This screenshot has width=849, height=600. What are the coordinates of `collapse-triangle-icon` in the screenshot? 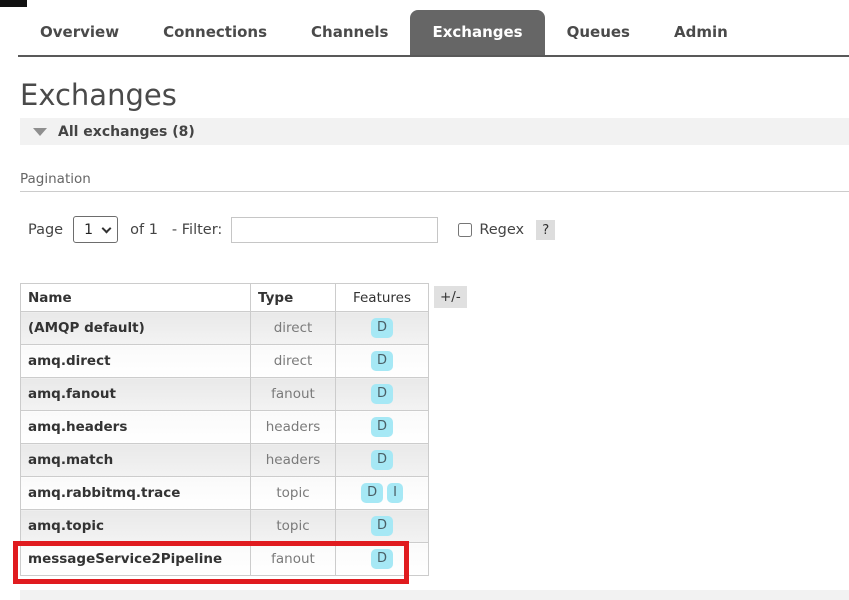 It's located at (40, 131).